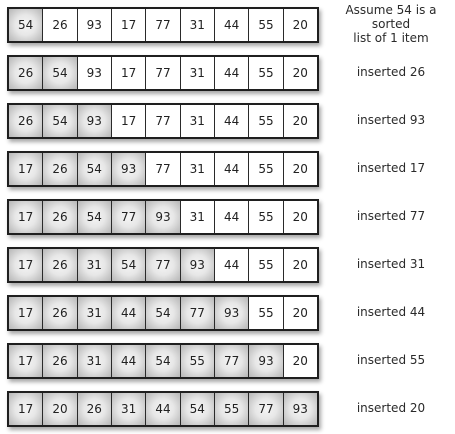 Image resolution: width=455 pixels, height=434 pixels. I want to click on unsorted-cell: 26, so click(60, 25).